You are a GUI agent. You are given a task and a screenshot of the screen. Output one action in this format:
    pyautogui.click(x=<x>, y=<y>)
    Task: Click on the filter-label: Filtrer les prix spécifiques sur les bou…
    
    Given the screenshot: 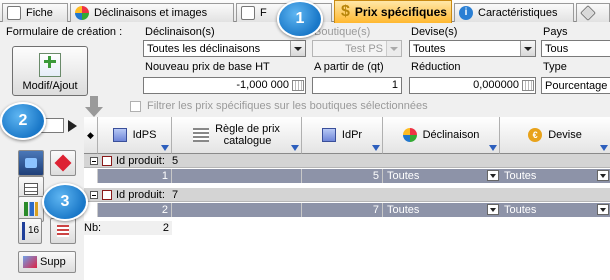 What is the action you would take?
    pyautogui.click(x=287, y=106)
    